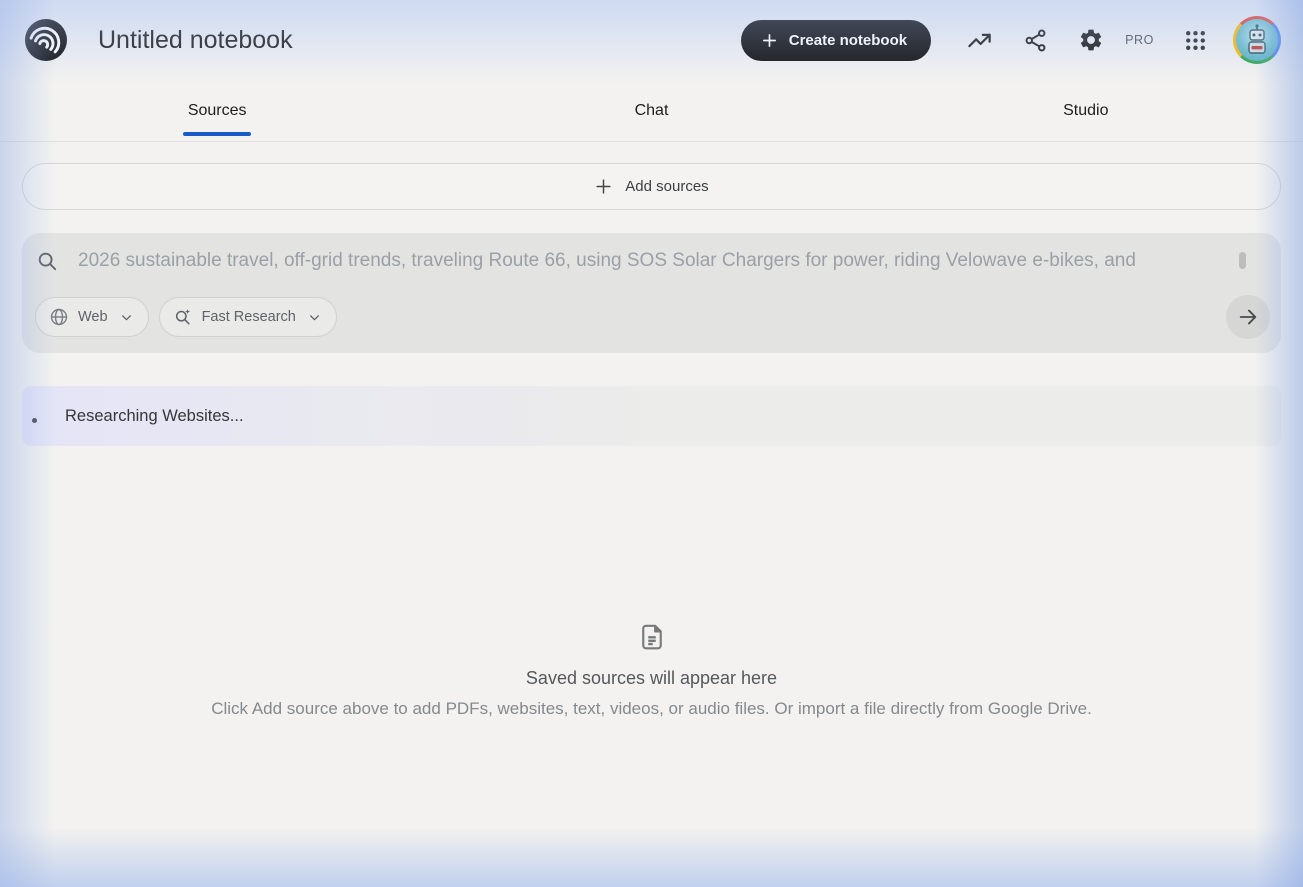  I want to click on robot-avatar-image, so click(1257, 40).